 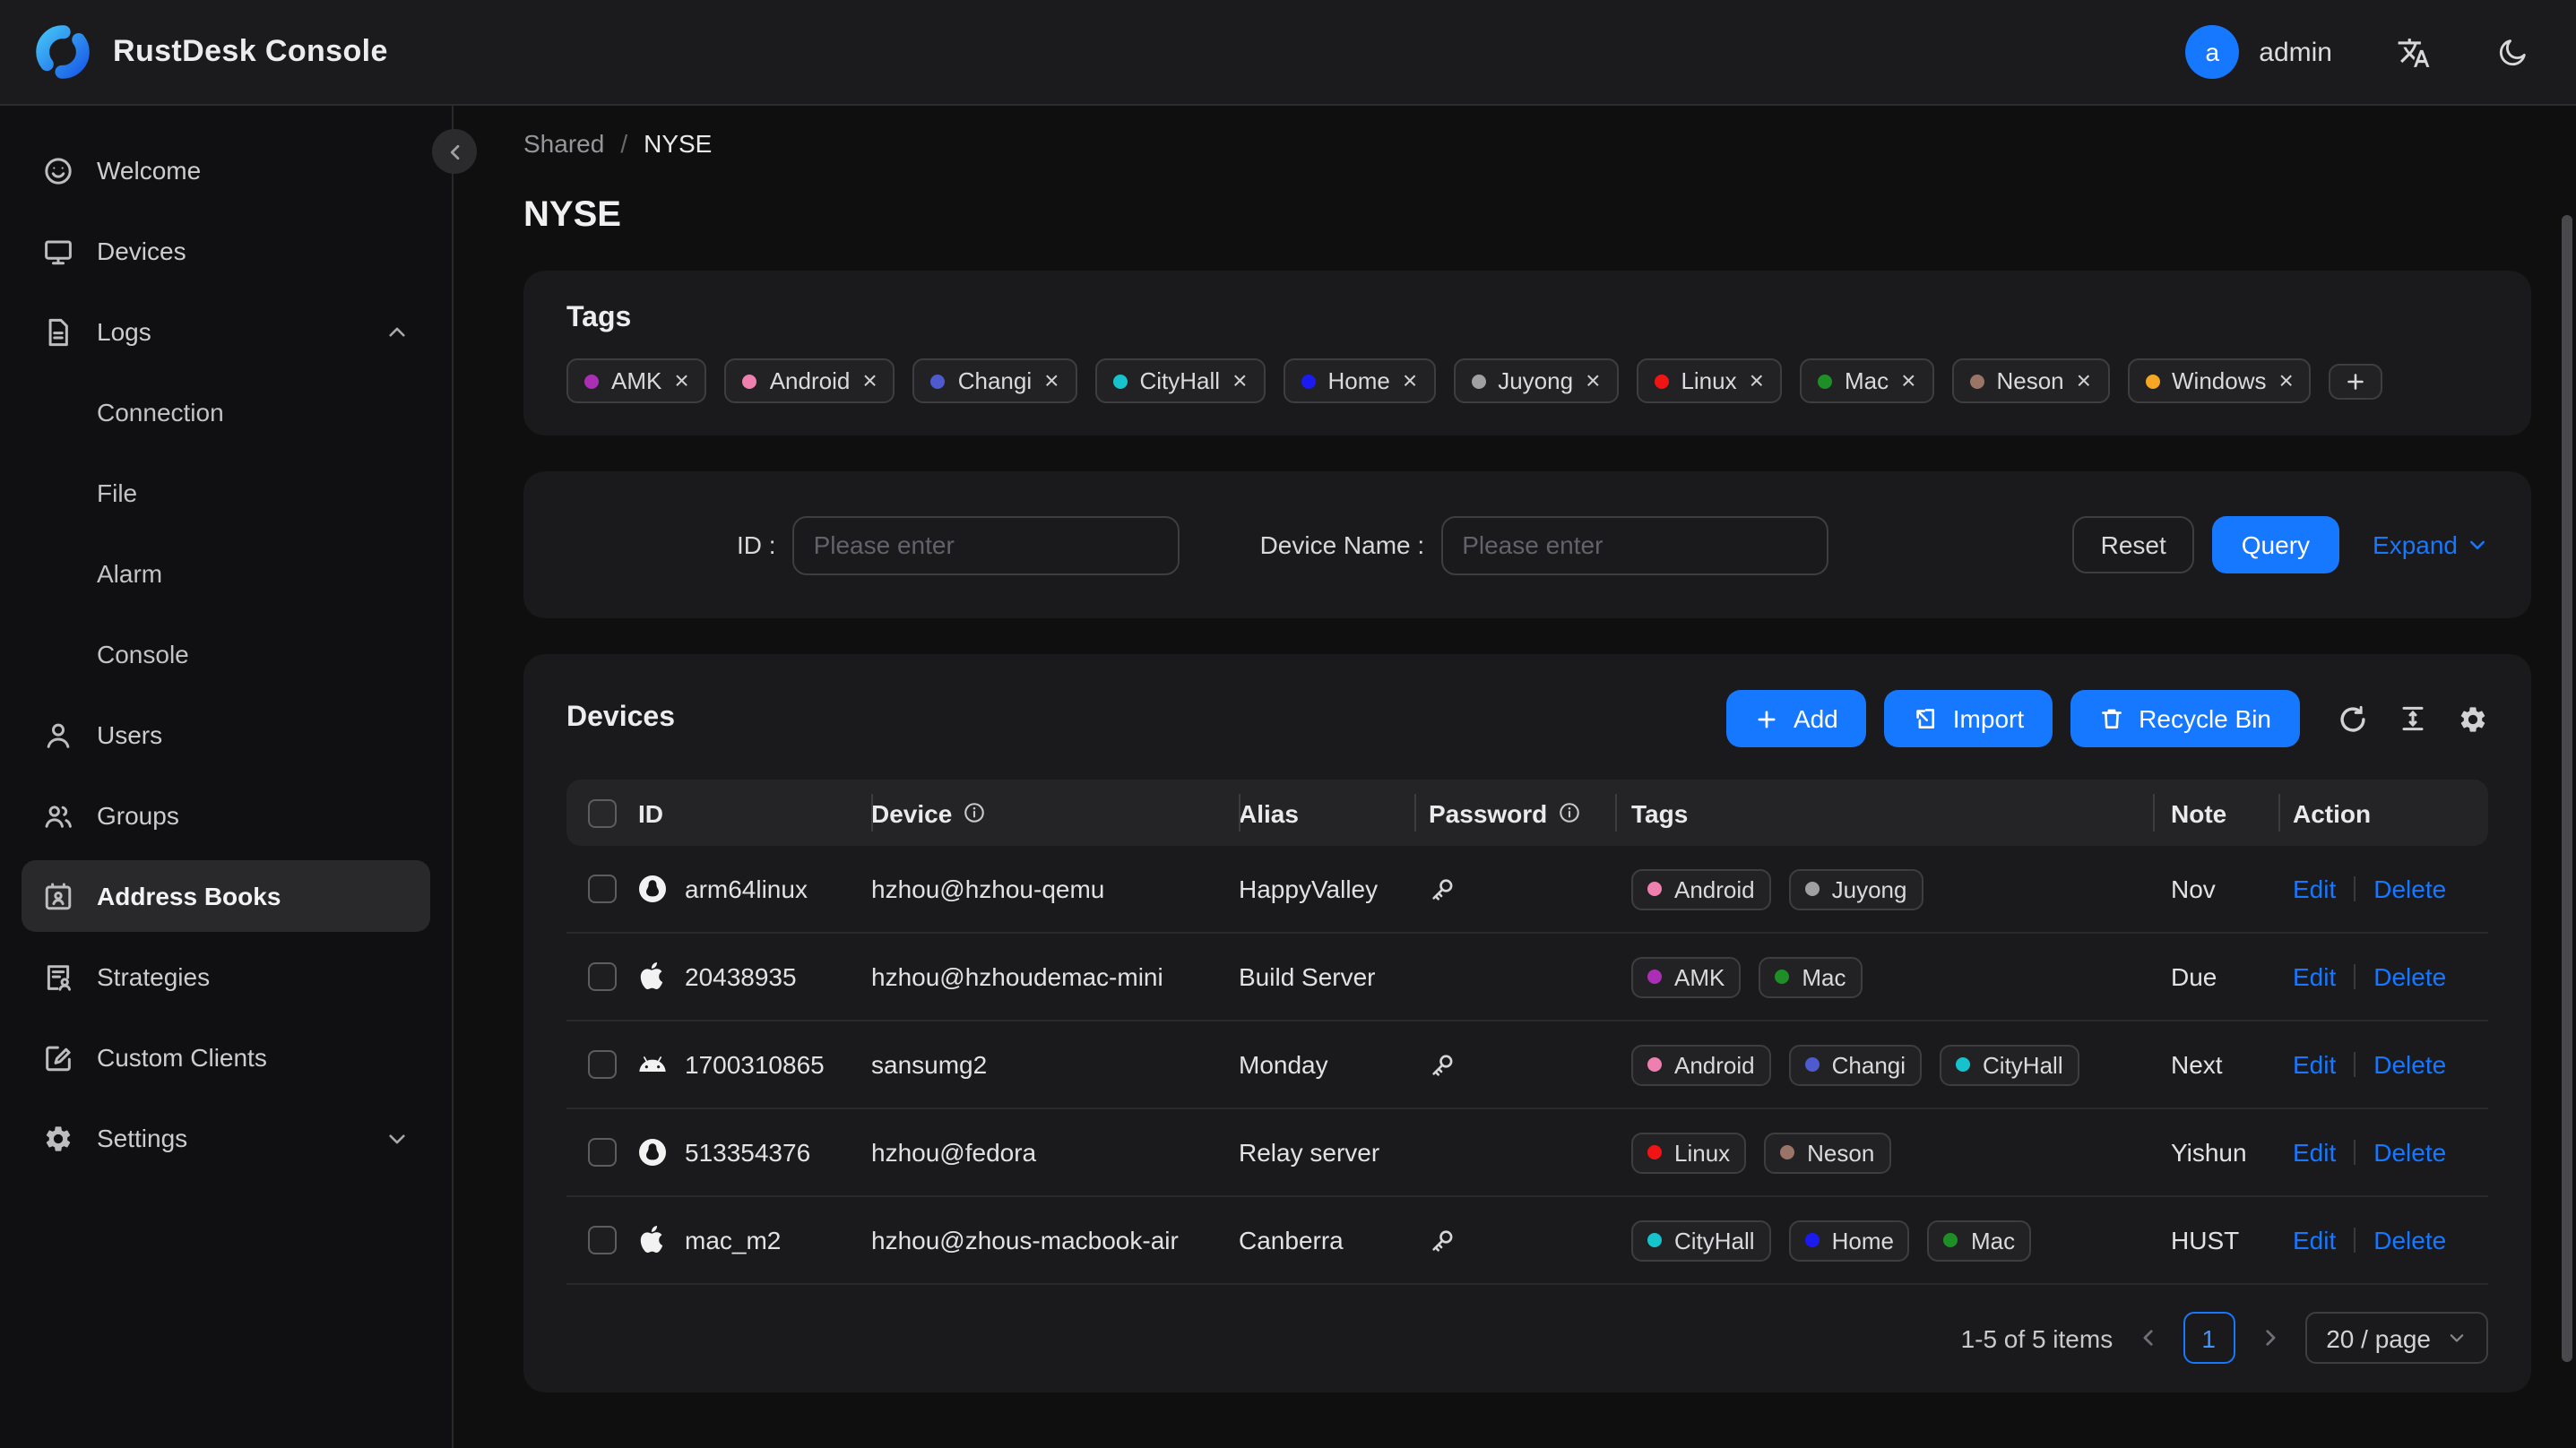 What do you see at coordinates (1884, 1064) in the screenshot?
I see `row-tags-cell: Android Changi CityHall` at bounding box center [1884, 1064].